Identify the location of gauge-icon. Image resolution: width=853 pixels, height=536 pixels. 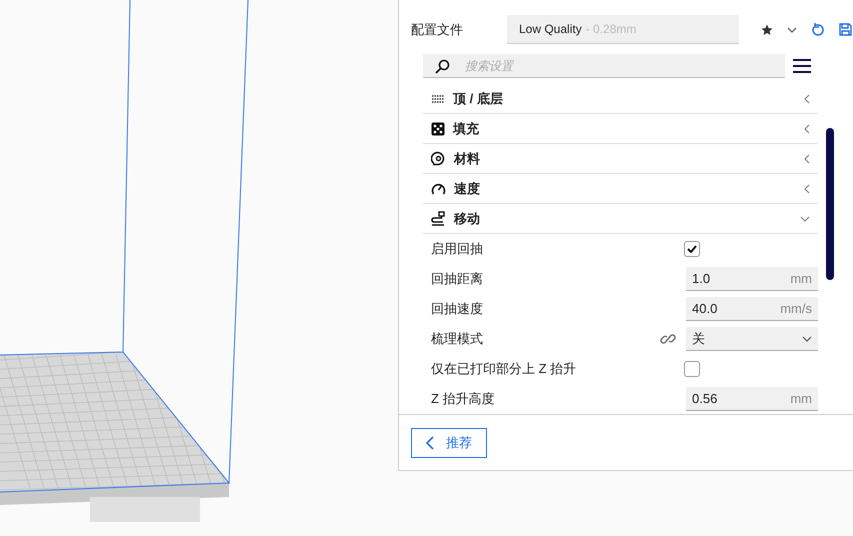
(438, 188).